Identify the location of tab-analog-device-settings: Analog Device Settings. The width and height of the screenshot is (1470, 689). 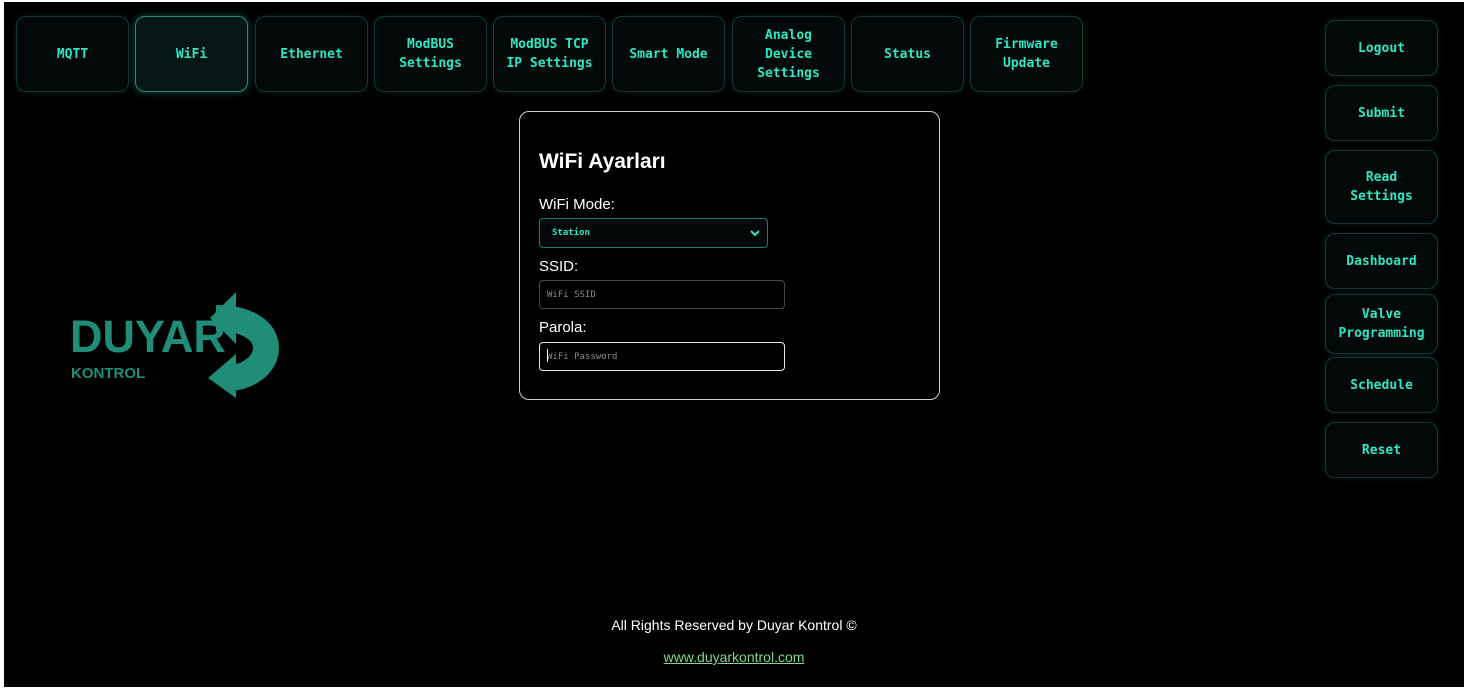
(788, 54).